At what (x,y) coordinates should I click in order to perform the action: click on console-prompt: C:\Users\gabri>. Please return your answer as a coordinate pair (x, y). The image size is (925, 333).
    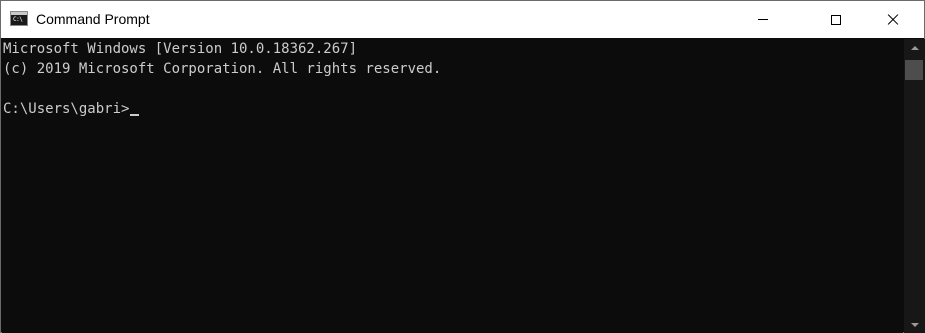
    Looking at the image, I should click on (66, 109).